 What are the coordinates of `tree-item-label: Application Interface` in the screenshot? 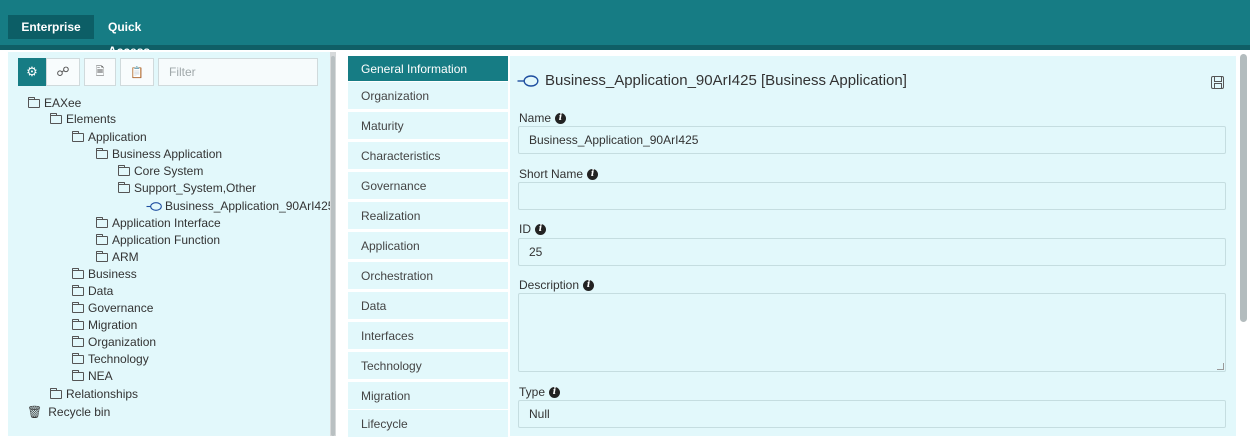 It's located at (166, 223).